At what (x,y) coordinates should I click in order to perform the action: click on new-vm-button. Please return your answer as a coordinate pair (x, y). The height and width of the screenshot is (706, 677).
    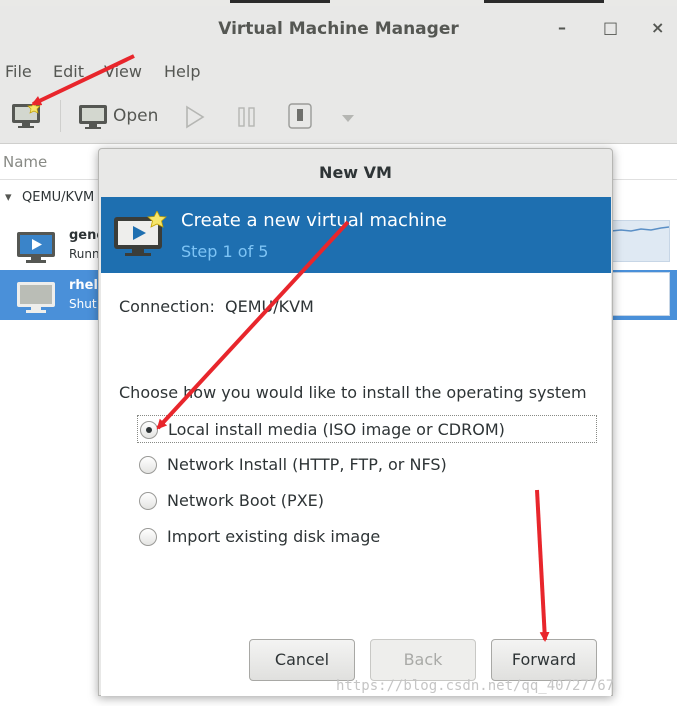
    Looking at the image, I should click on (27, 115).